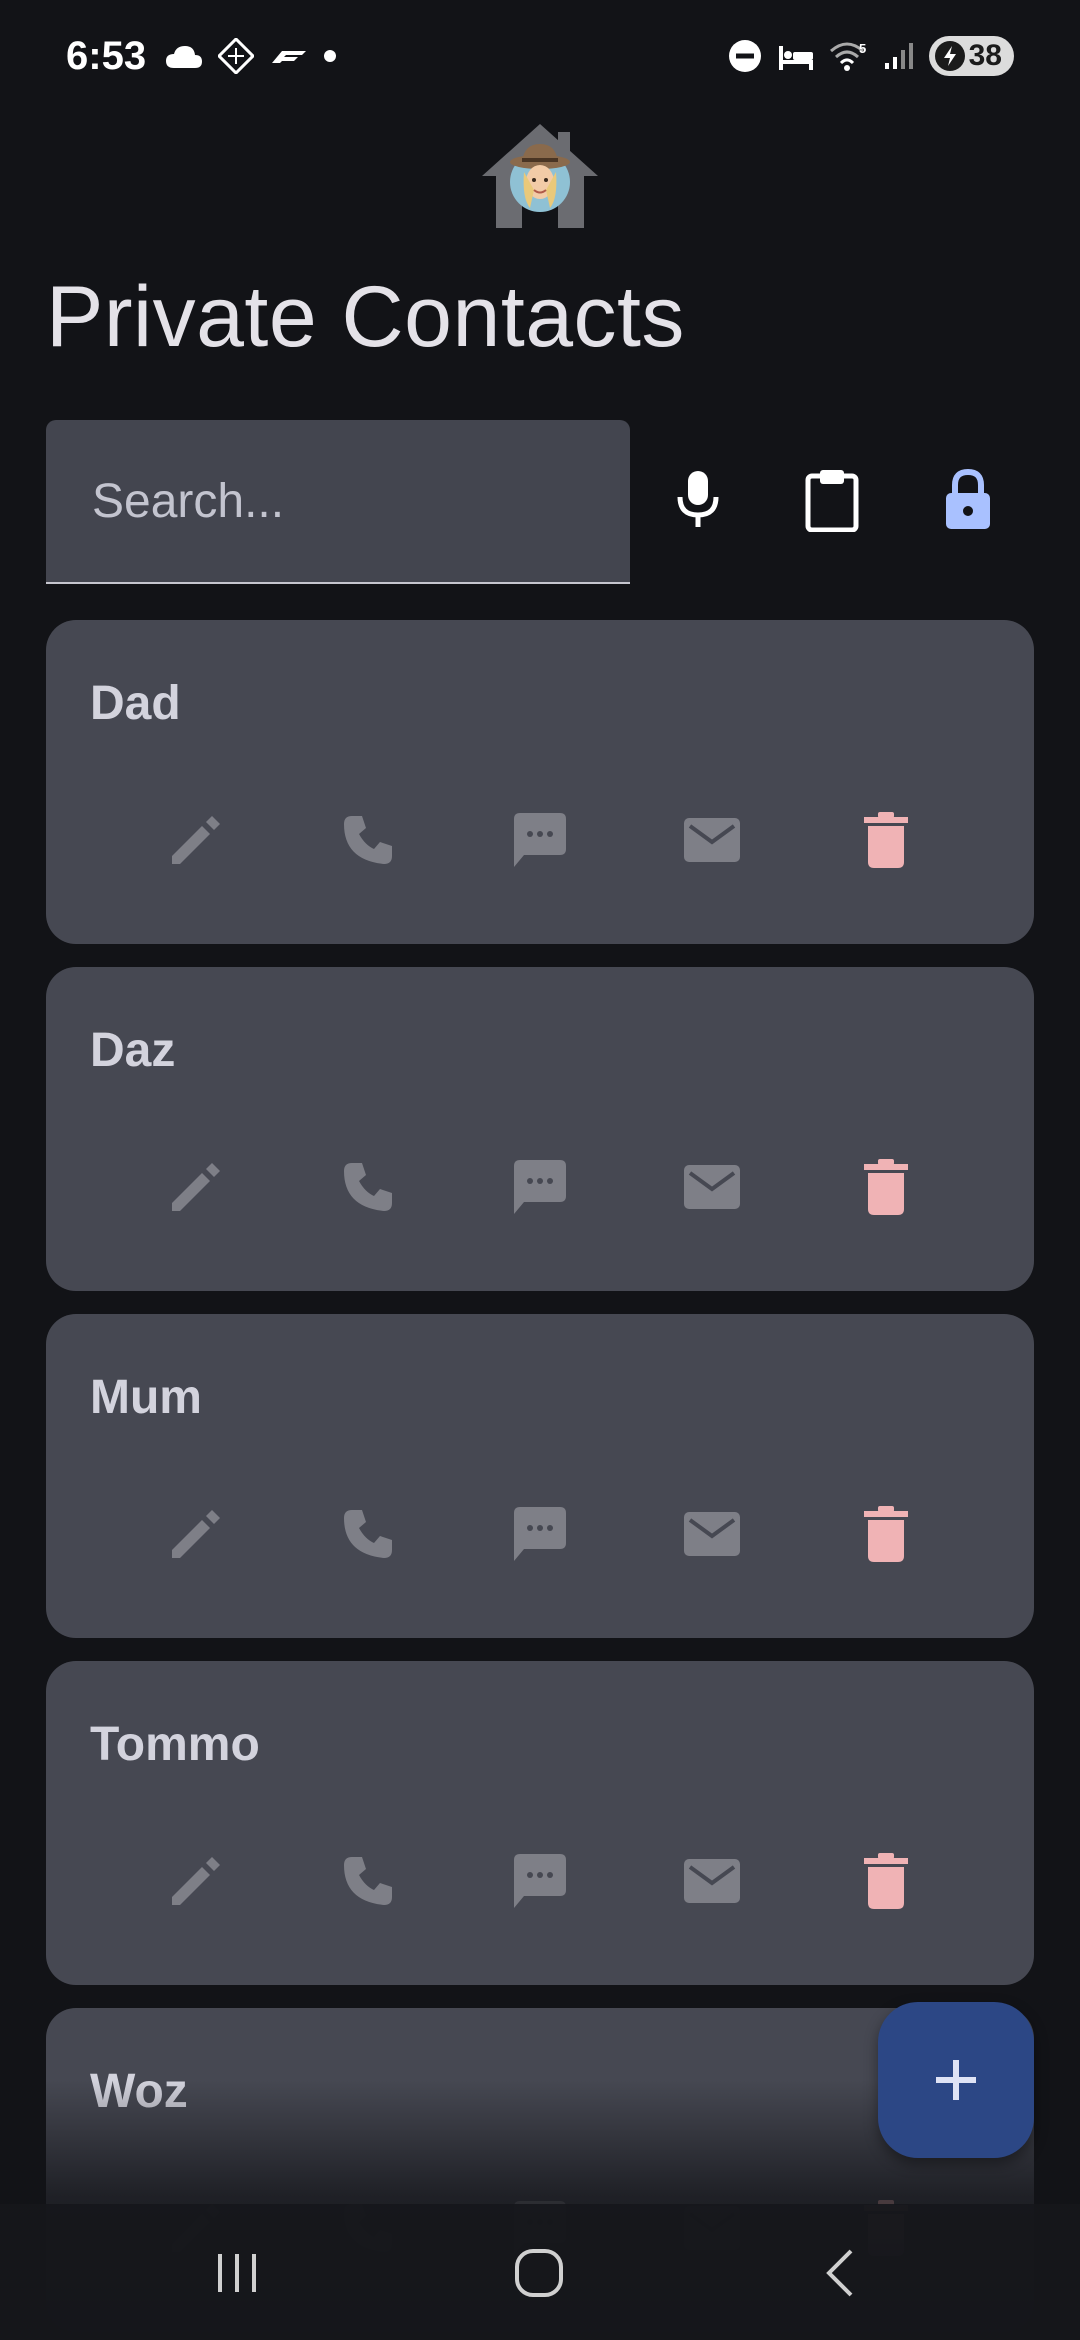 Image resolution: width=1080 pixels, height=2340 pixels. Describe the element at coordinates (175, 1744) in the screenshot. I see `contact-name: Tommo` at that location.